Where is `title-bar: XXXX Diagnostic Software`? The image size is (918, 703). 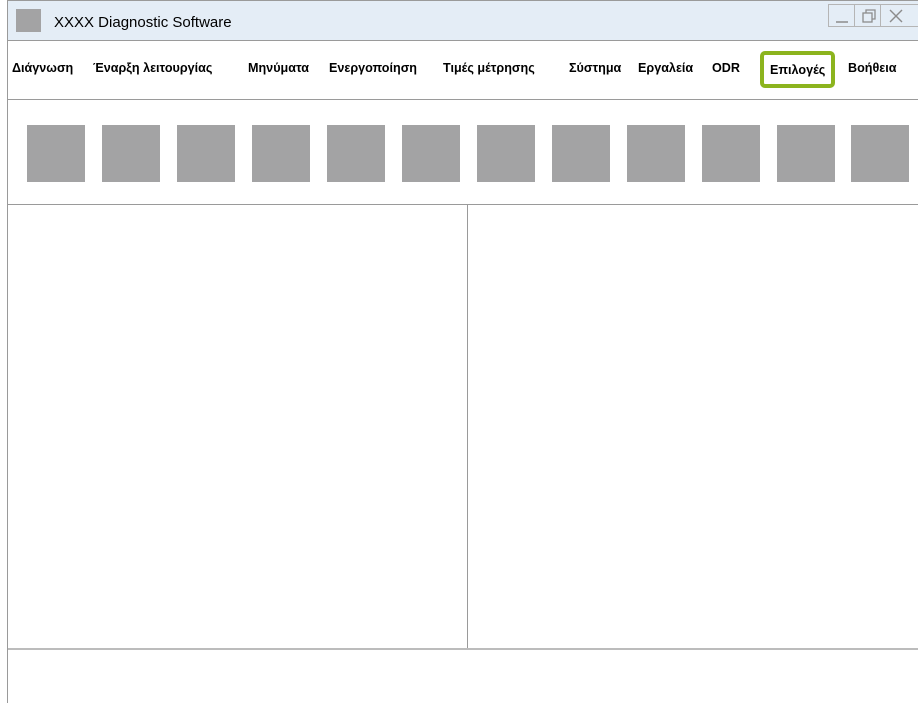 title-bar: XXXX Diagnostic Software is located at coordinates (463, 20).